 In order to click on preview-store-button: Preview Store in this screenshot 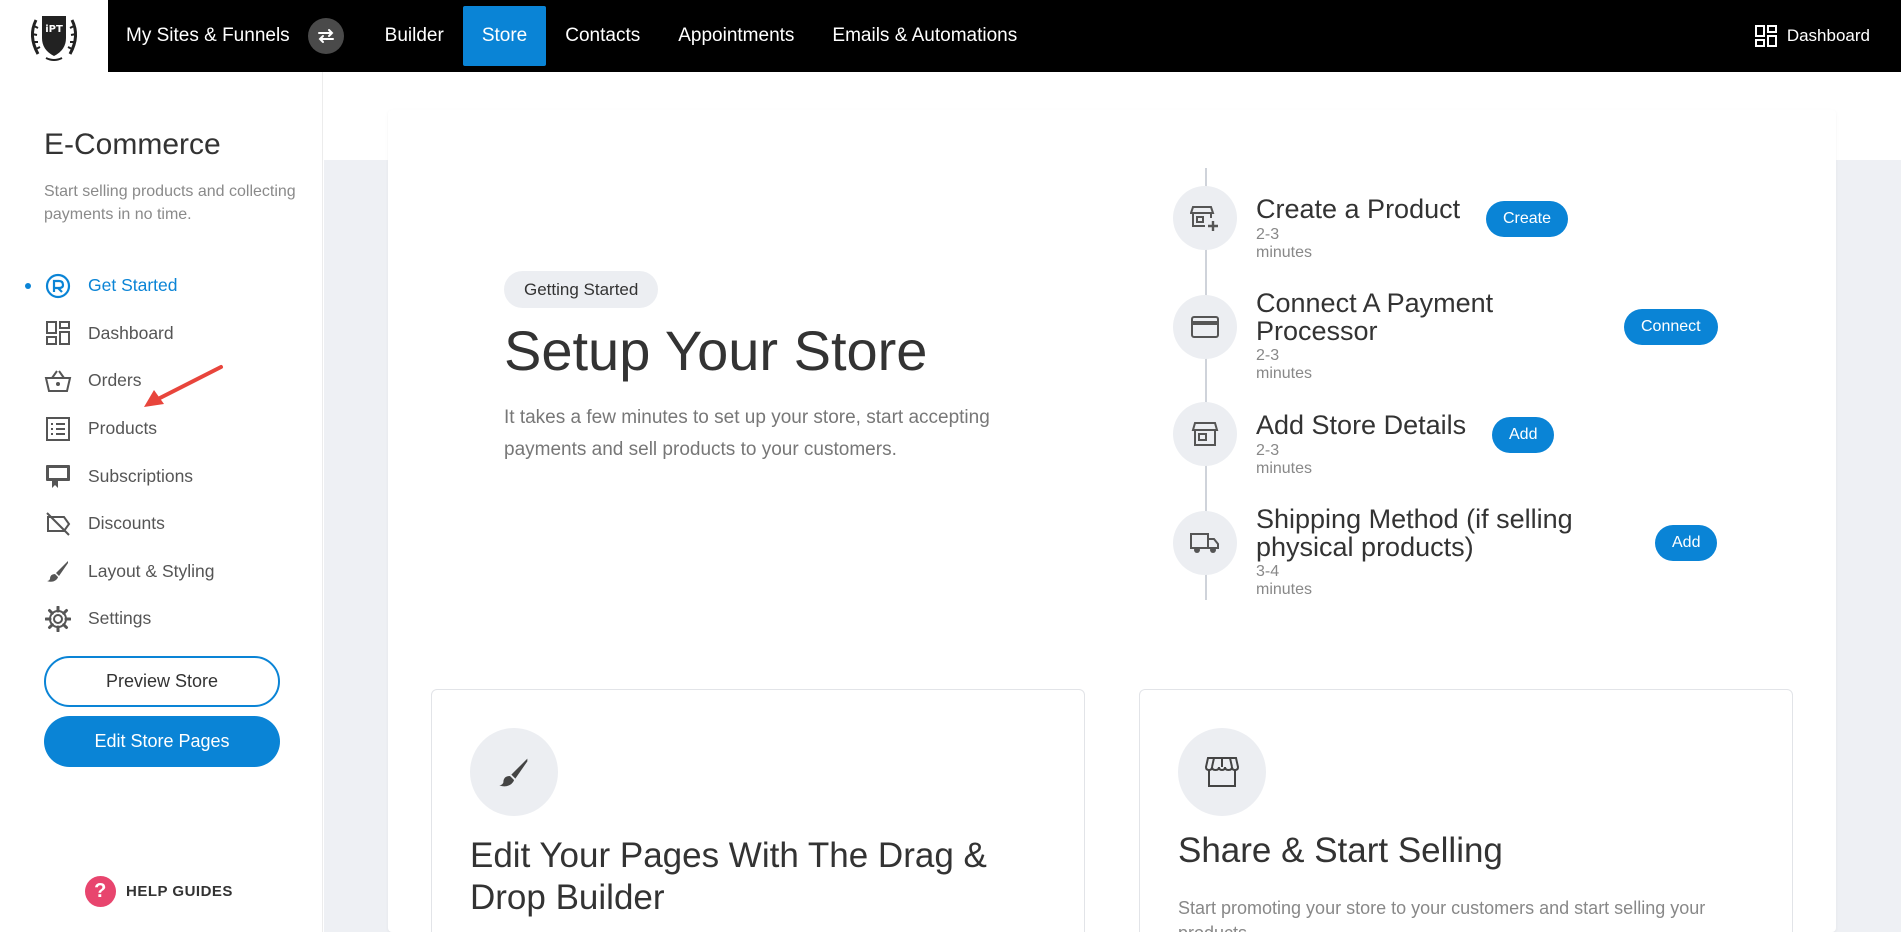, I will do `click(162, 681)`.